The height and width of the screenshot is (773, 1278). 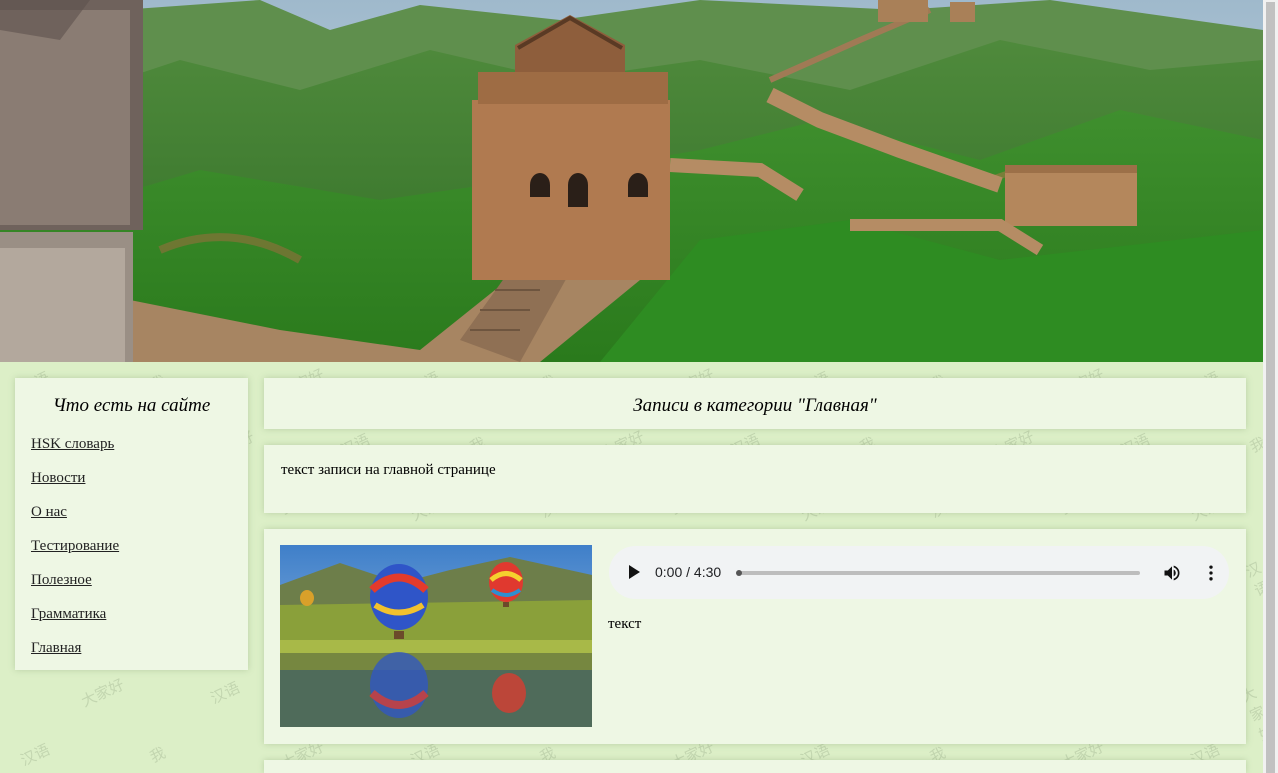 I want to click on sidebar-item-news: Новости, so click(x=139, y=478).